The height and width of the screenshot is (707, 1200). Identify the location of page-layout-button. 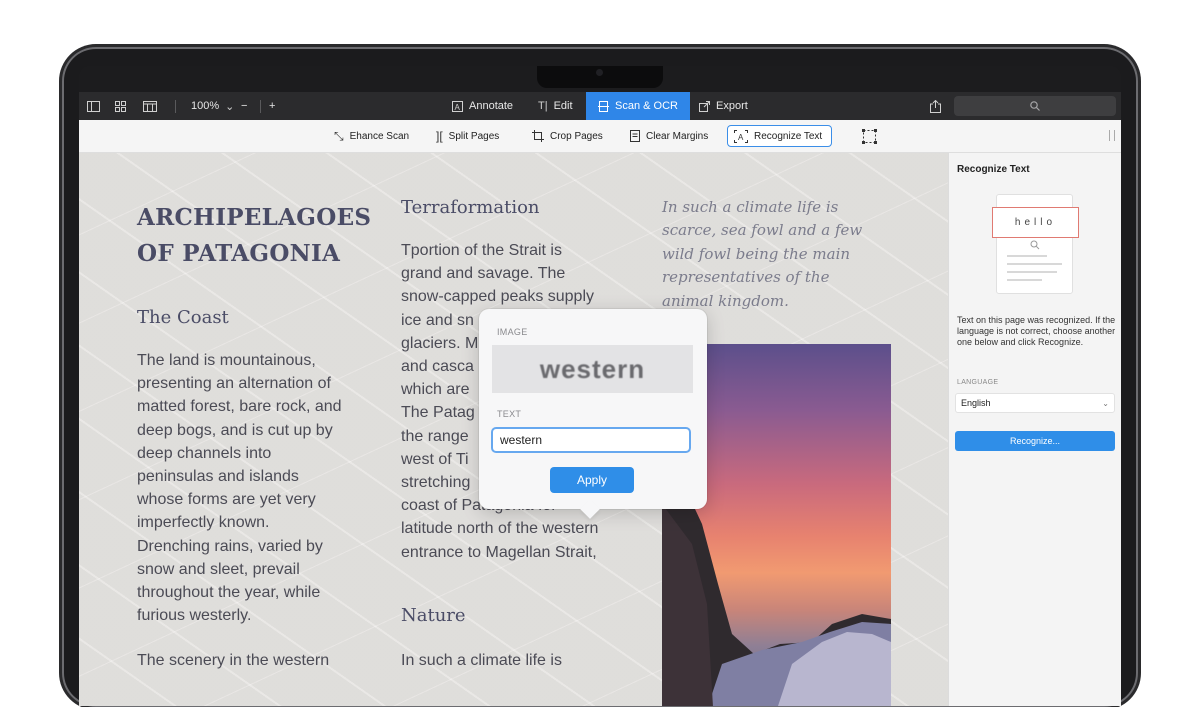
(150, 106).